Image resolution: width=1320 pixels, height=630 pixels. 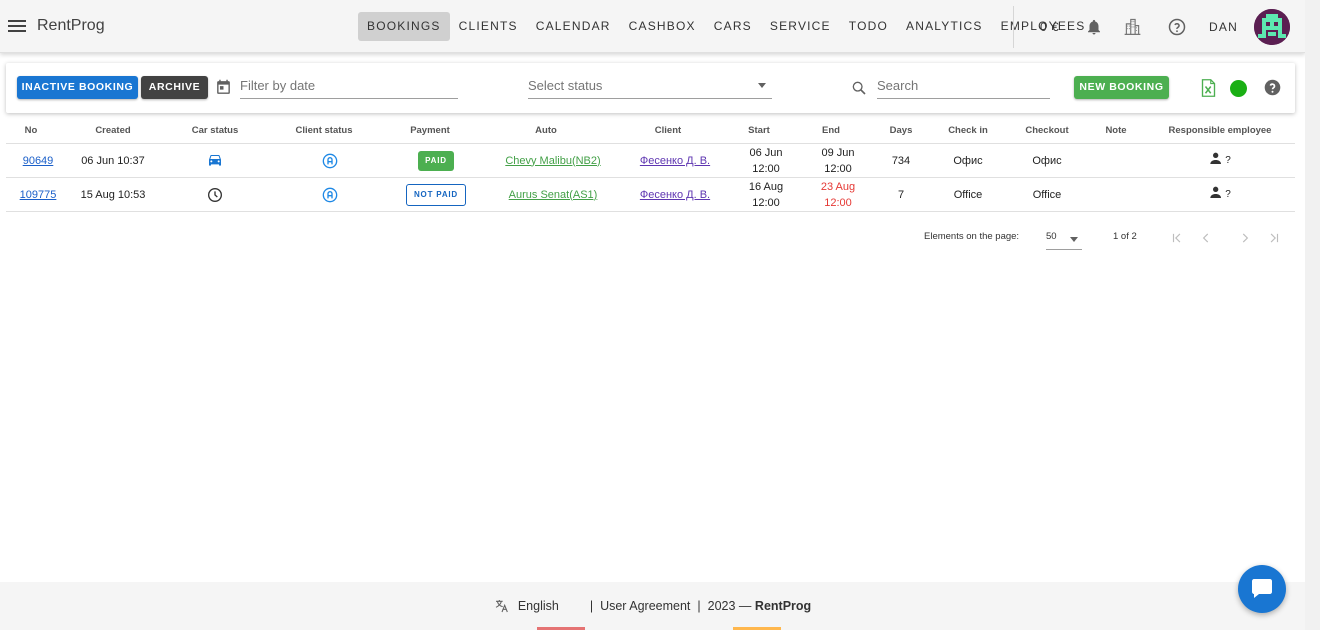 What do you see at coordinates (1223, 27) in the screenshot?
I see `user-name: DAN` at bounding box center [1223, 27].